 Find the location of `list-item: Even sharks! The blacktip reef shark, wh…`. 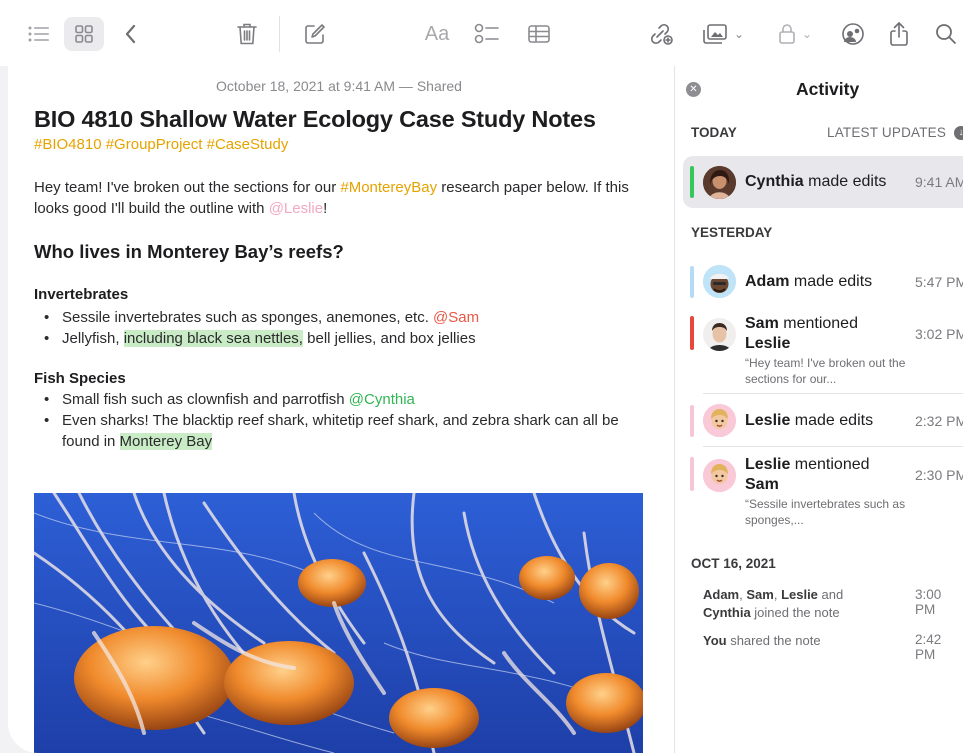

list-item: Even sharks! The blacktip reef shark, wh… is located at coordinates (334, 431).